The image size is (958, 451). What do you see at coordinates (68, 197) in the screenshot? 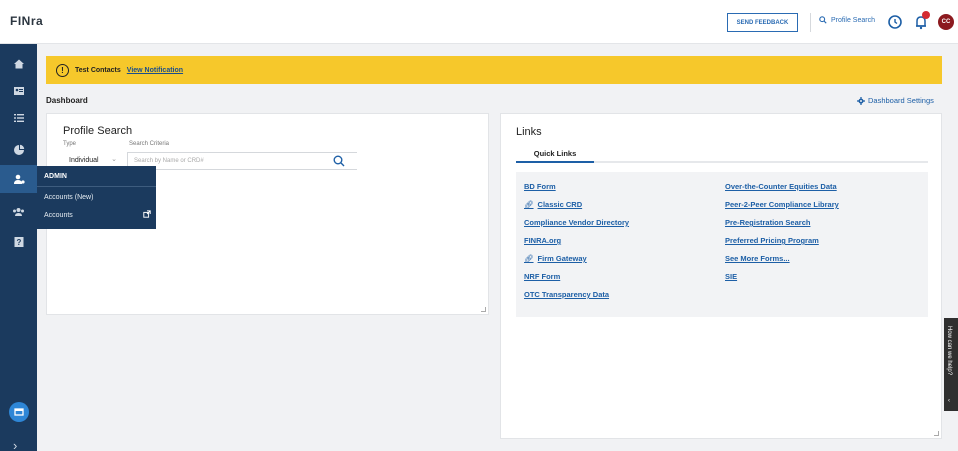
I see `menu-item-accounts-new: Accounts (New)` at bounding box center [68, 197].